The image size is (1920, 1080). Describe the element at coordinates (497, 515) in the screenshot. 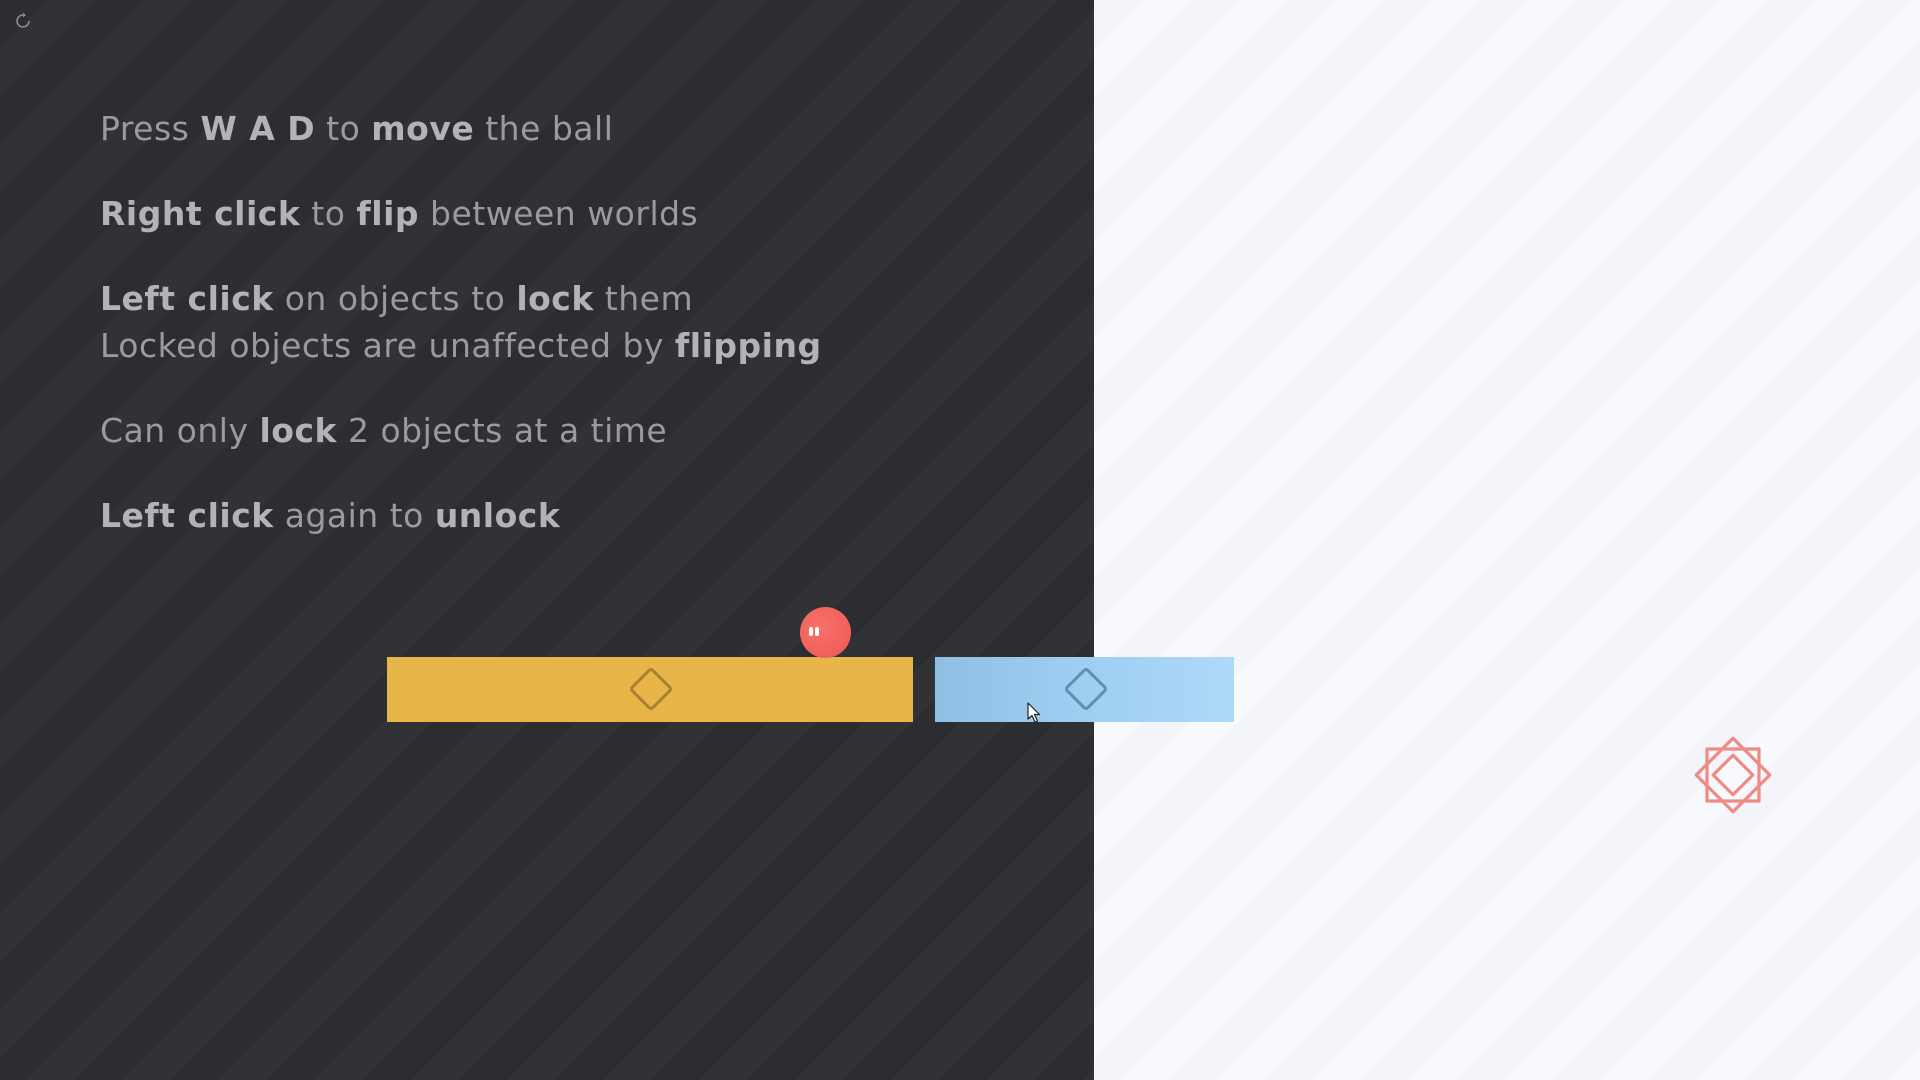

I see `instruction-keyword: unlock` at that location.